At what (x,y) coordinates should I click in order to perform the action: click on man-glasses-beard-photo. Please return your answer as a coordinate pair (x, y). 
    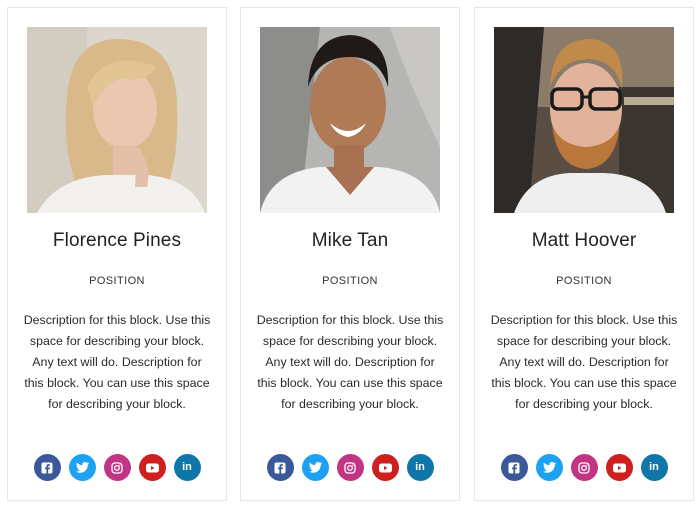
    Looking at the image, I should click on (584, 120).